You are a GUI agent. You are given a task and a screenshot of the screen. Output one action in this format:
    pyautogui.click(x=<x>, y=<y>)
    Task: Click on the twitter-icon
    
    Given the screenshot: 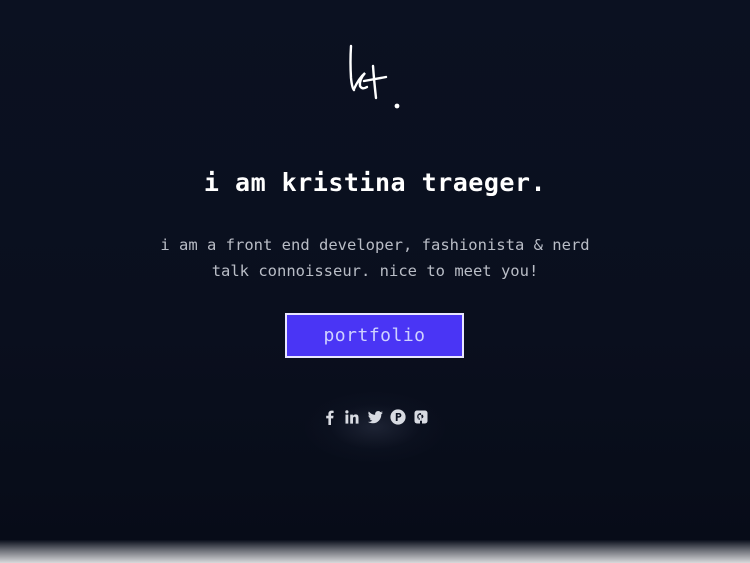 What is the action you would take?
    pyautogui.click(x=375, y=417)
    